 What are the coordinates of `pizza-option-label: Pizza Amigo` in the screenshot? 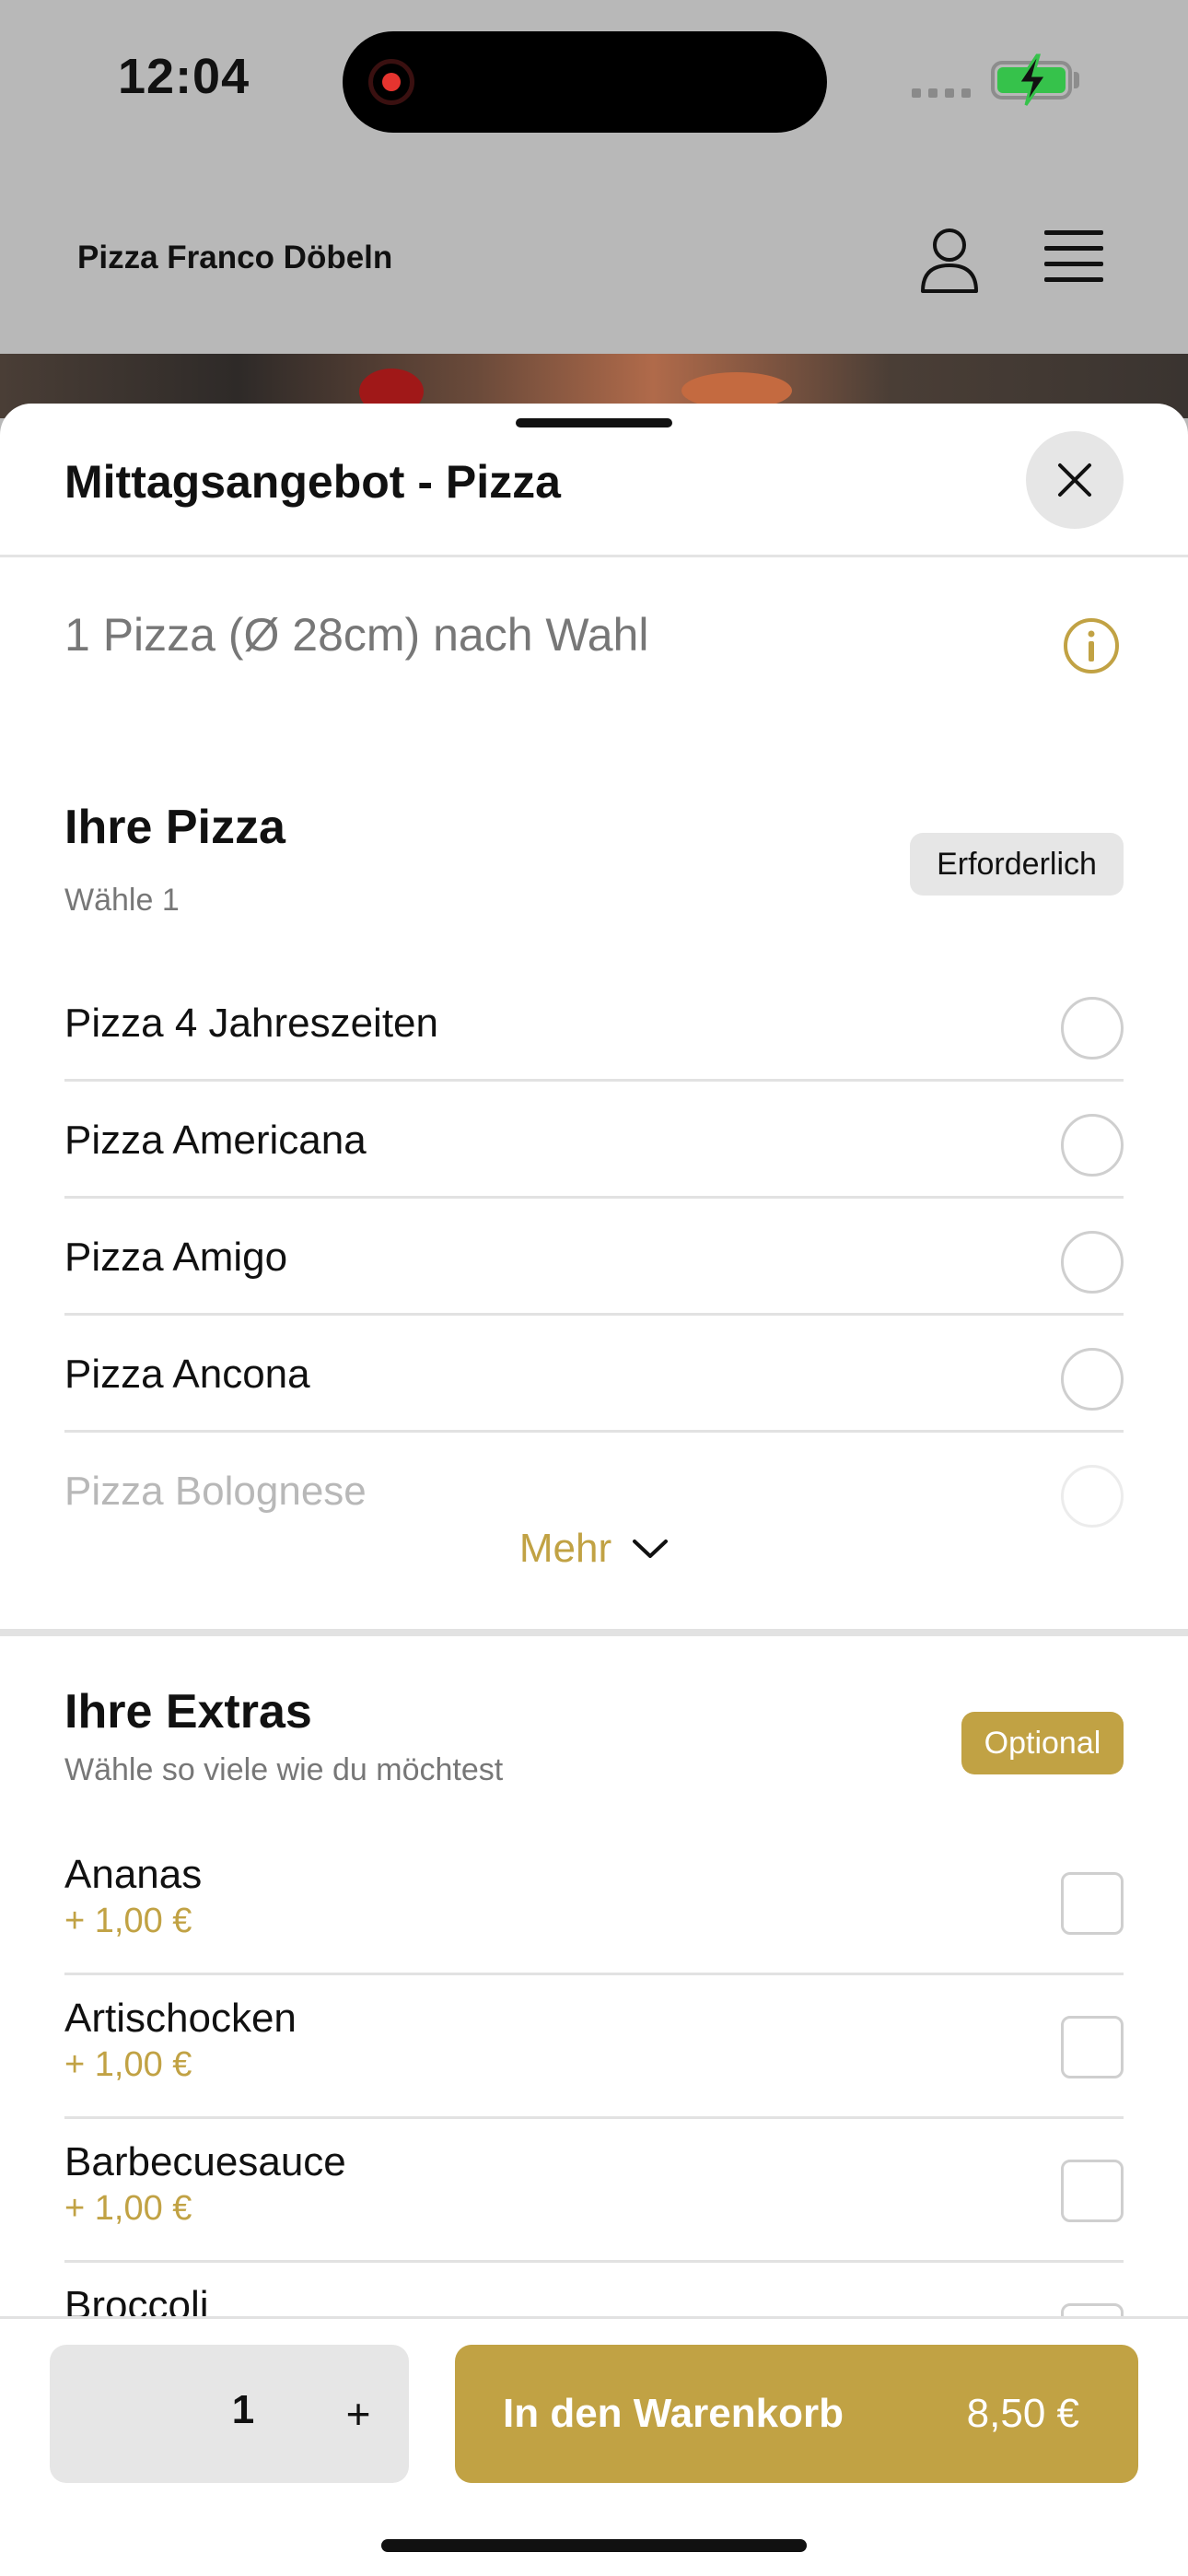 It's located at (176, 1257).